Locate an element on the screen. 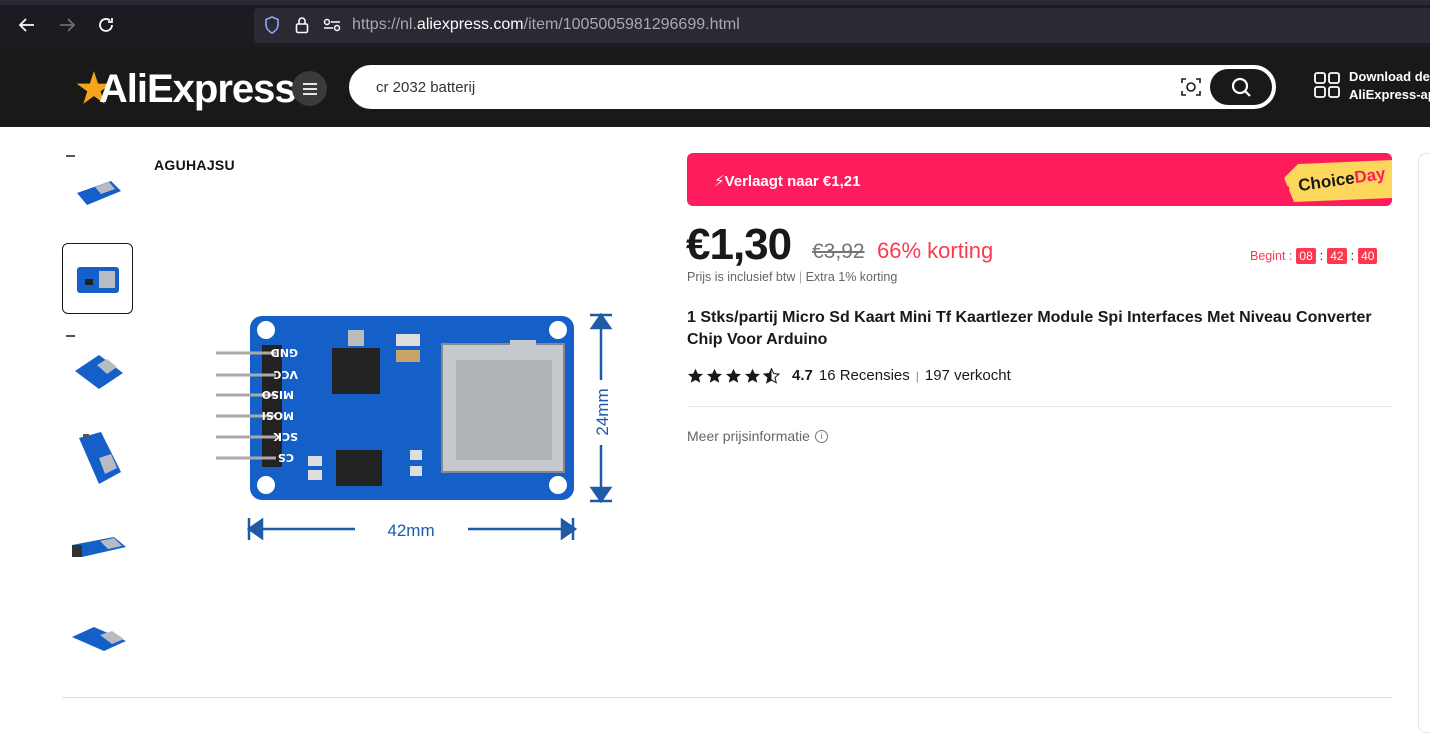 The height and width of the screenshot is (733, 1430). download-line-2: AliExpress-ap is located at coordinates (1389, 94).